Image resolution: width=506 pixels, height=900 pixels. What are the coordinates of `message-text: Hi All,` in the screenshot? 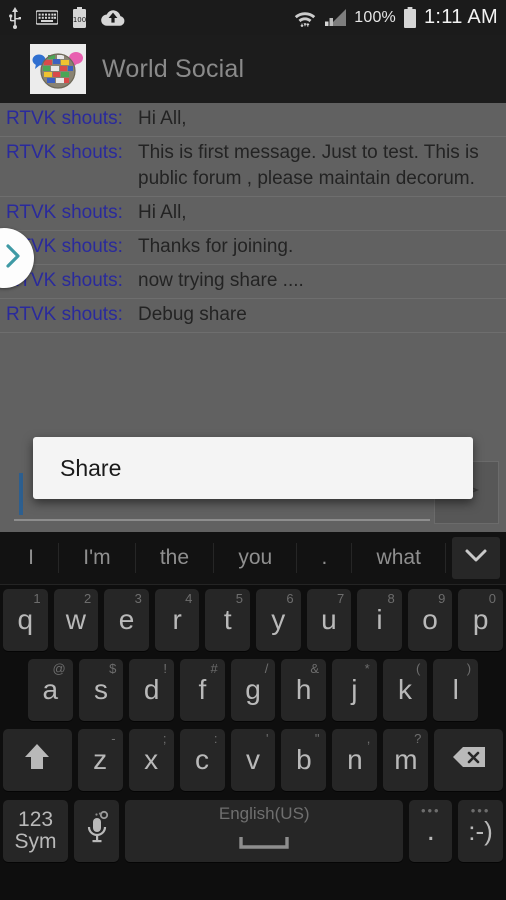 It's located at (162, 212).